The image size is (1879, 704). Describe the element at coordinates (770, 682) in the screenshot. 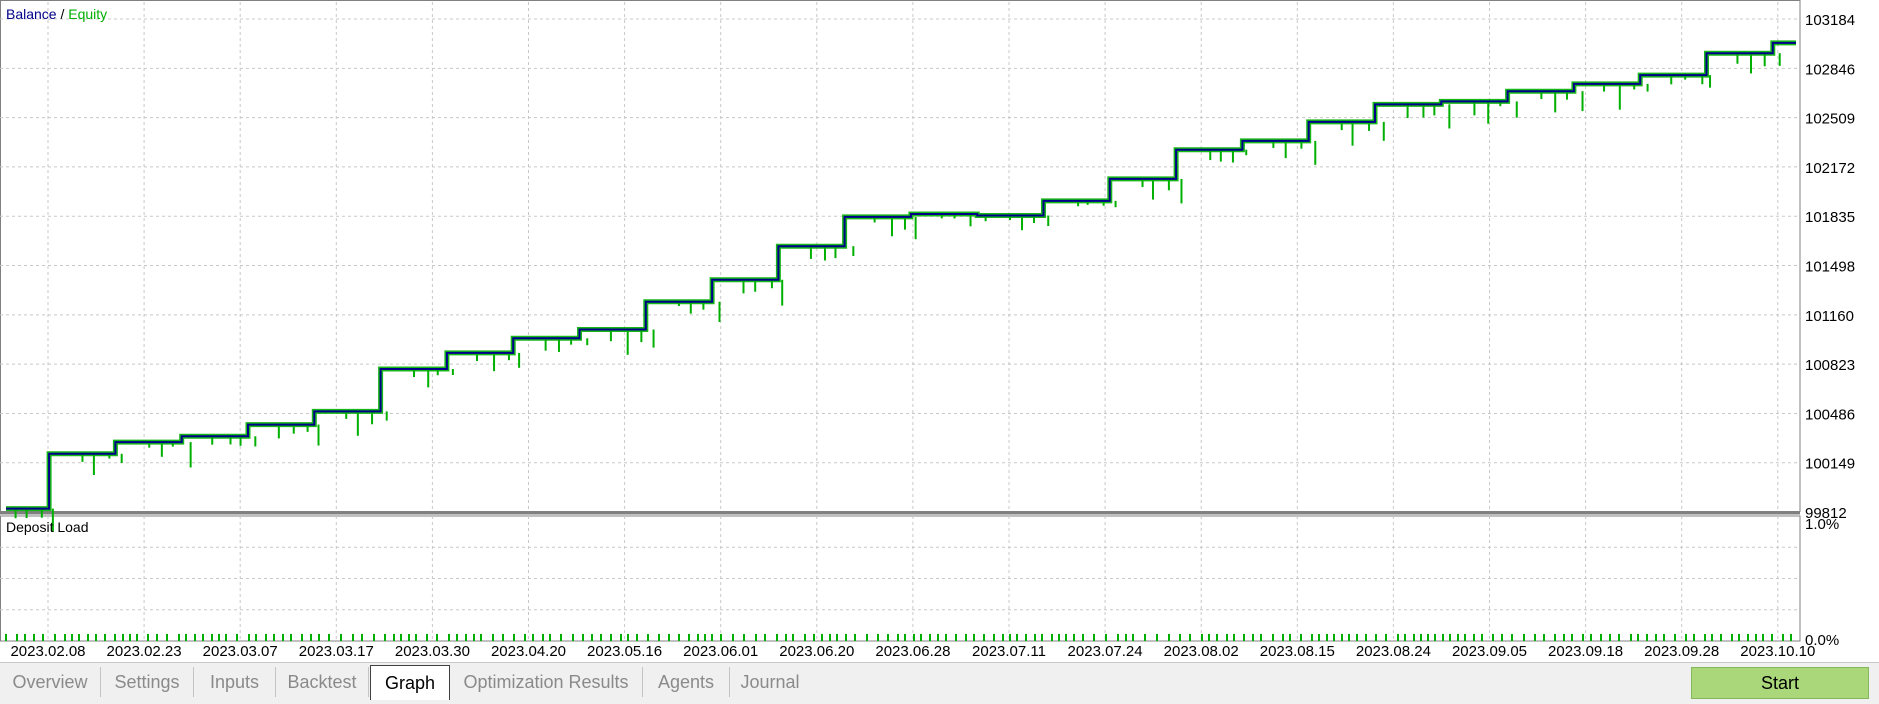

I see `tab-journal: Journal` at that location.